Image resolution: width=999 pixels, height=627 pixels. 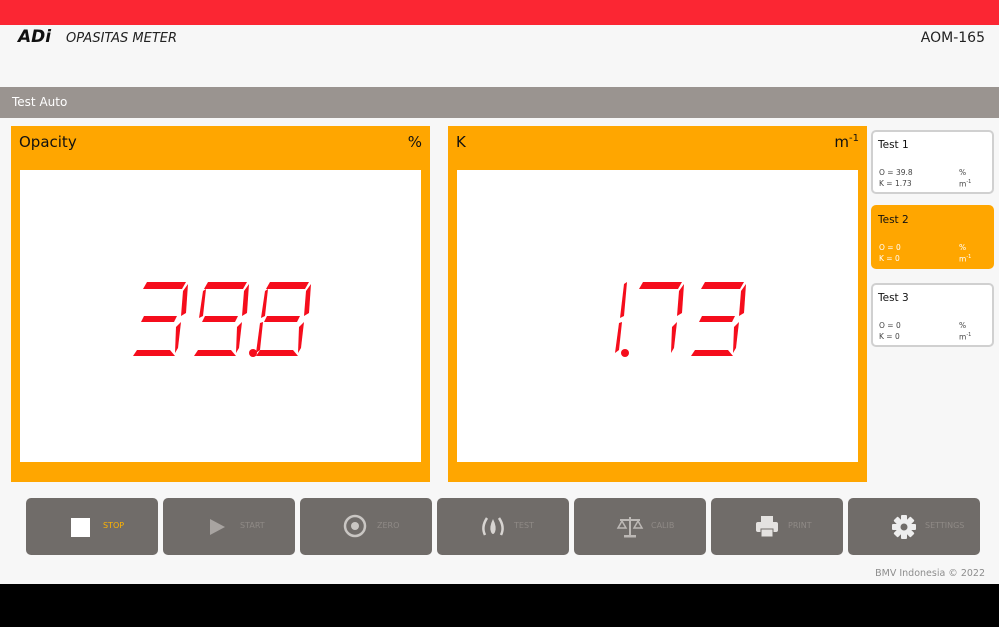 I want to click on opacity-title: Opacity, so click(x=48, y=142).